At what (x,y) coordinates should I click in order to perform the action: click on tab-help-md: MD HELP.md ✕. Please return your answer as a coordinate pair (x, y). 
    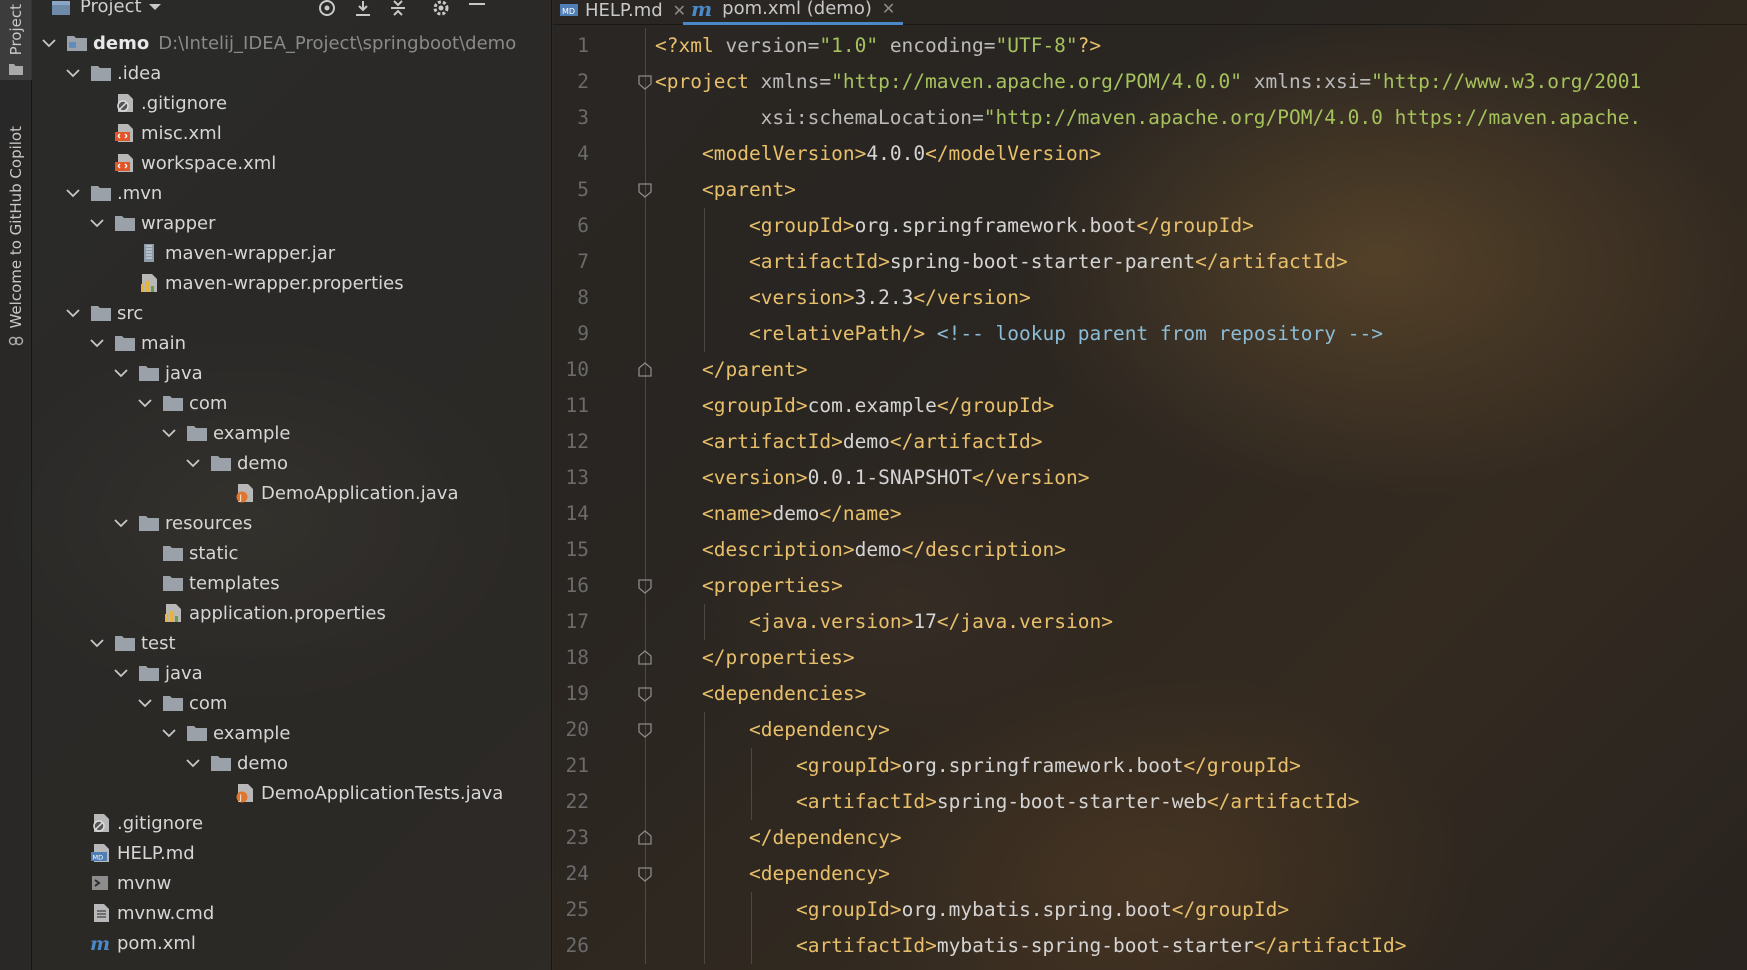
    Looking at the image, I should click on (622, 12).